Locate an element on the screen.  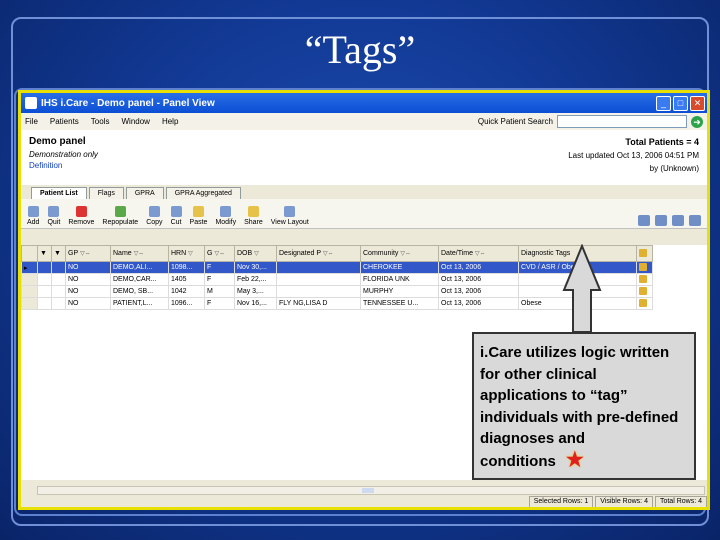
menu-patients: Patients is located at coordinates (64, 121).